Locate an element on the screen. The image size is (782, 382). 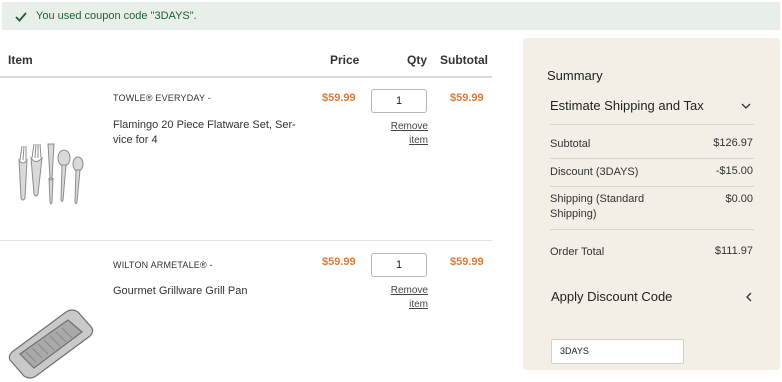
chevron-down-icon is located at coordinates (746, 106).